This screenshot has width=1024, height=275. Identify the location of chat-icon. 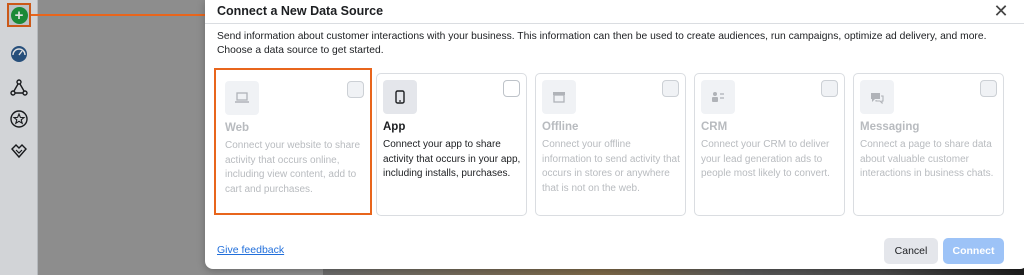
(877, 97).